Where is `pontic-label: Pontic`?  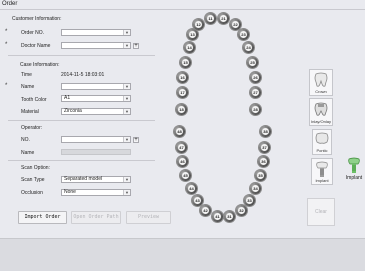
pontic-label: Pontic is located at coordinates (322, 150).